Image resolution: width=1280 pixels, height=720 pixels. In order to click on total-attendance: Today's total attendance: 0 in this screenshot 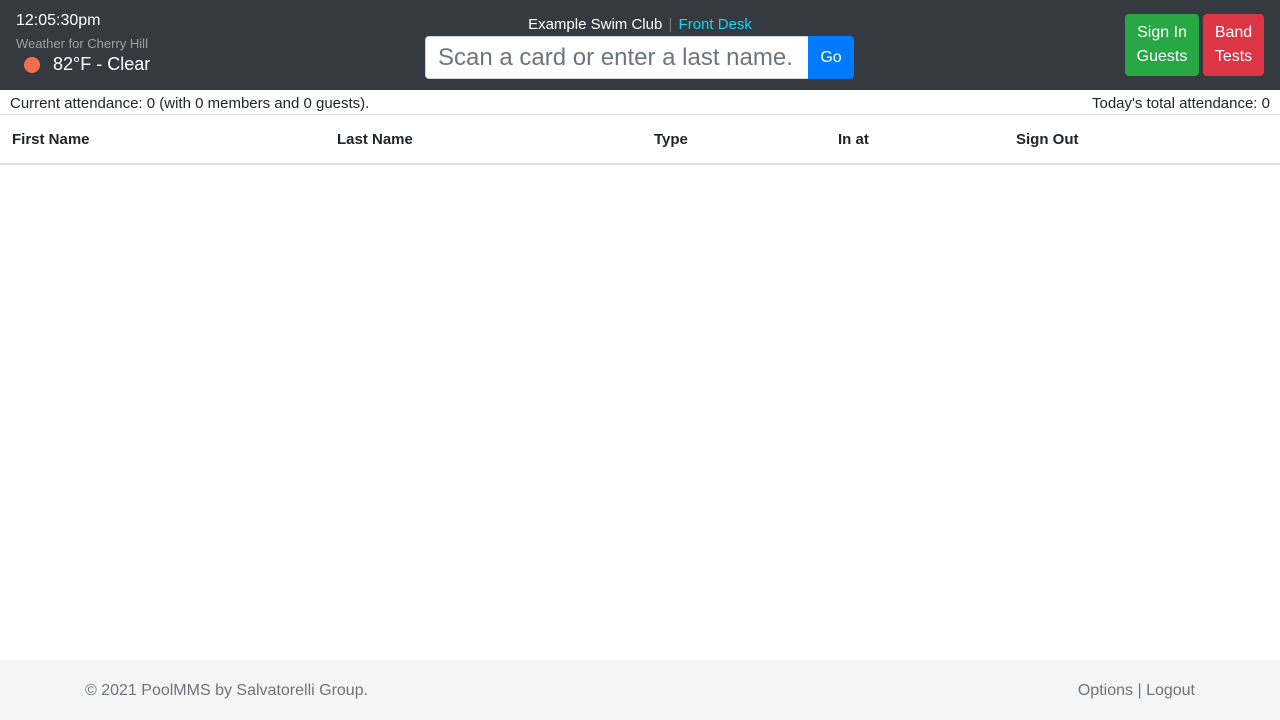, I will do `click(1181, 103)`.